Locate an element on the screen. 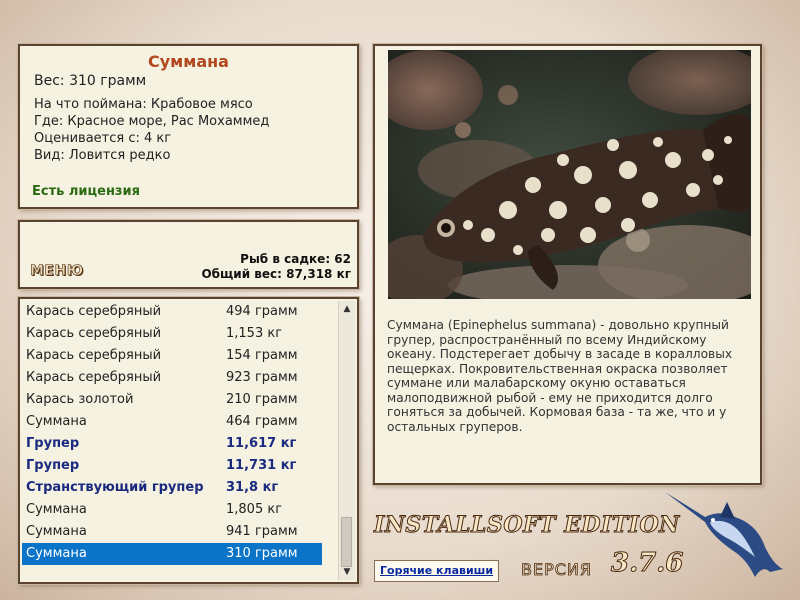 Image resolution: width=800 pixels, height=600 pixels. item-weight: 941 грамм is located at coordinates (262, 531).